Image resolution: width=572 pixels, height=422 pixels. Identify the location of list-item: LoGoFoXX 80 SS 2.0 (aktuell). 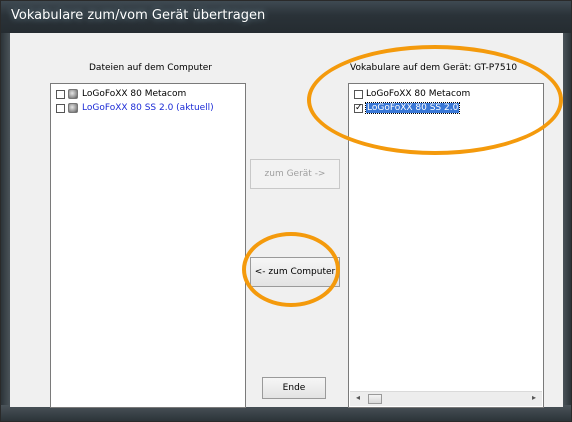
(135, 108).